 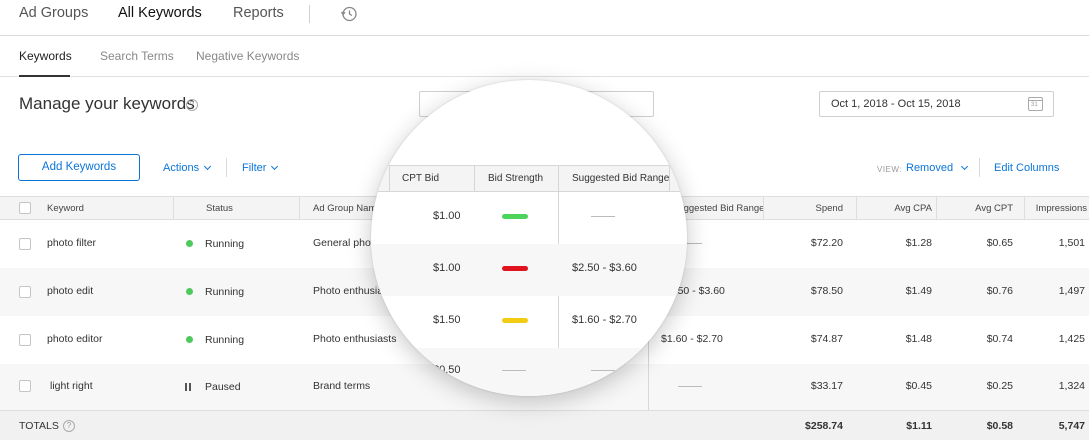 What do you see at coordinates (341, 386) in the screenshot?
I see `ad-group-cell: Brand terms` at bounding box center [341, 386].